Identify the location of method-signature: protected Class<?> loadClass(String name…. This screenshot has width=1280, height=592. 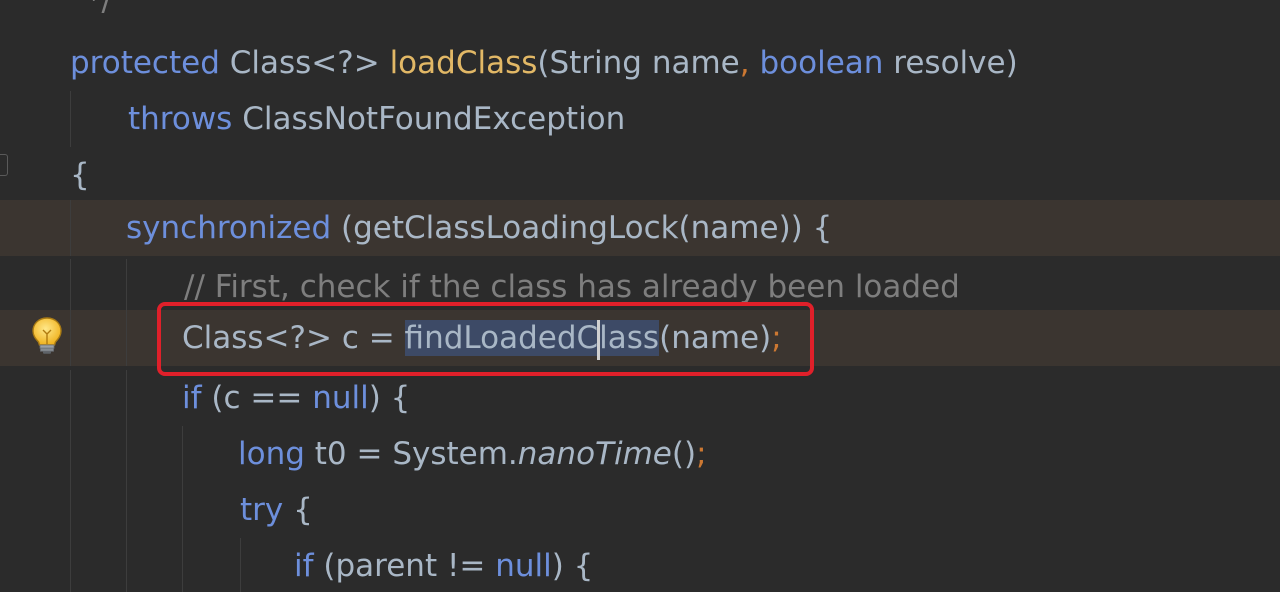
(544, 63).